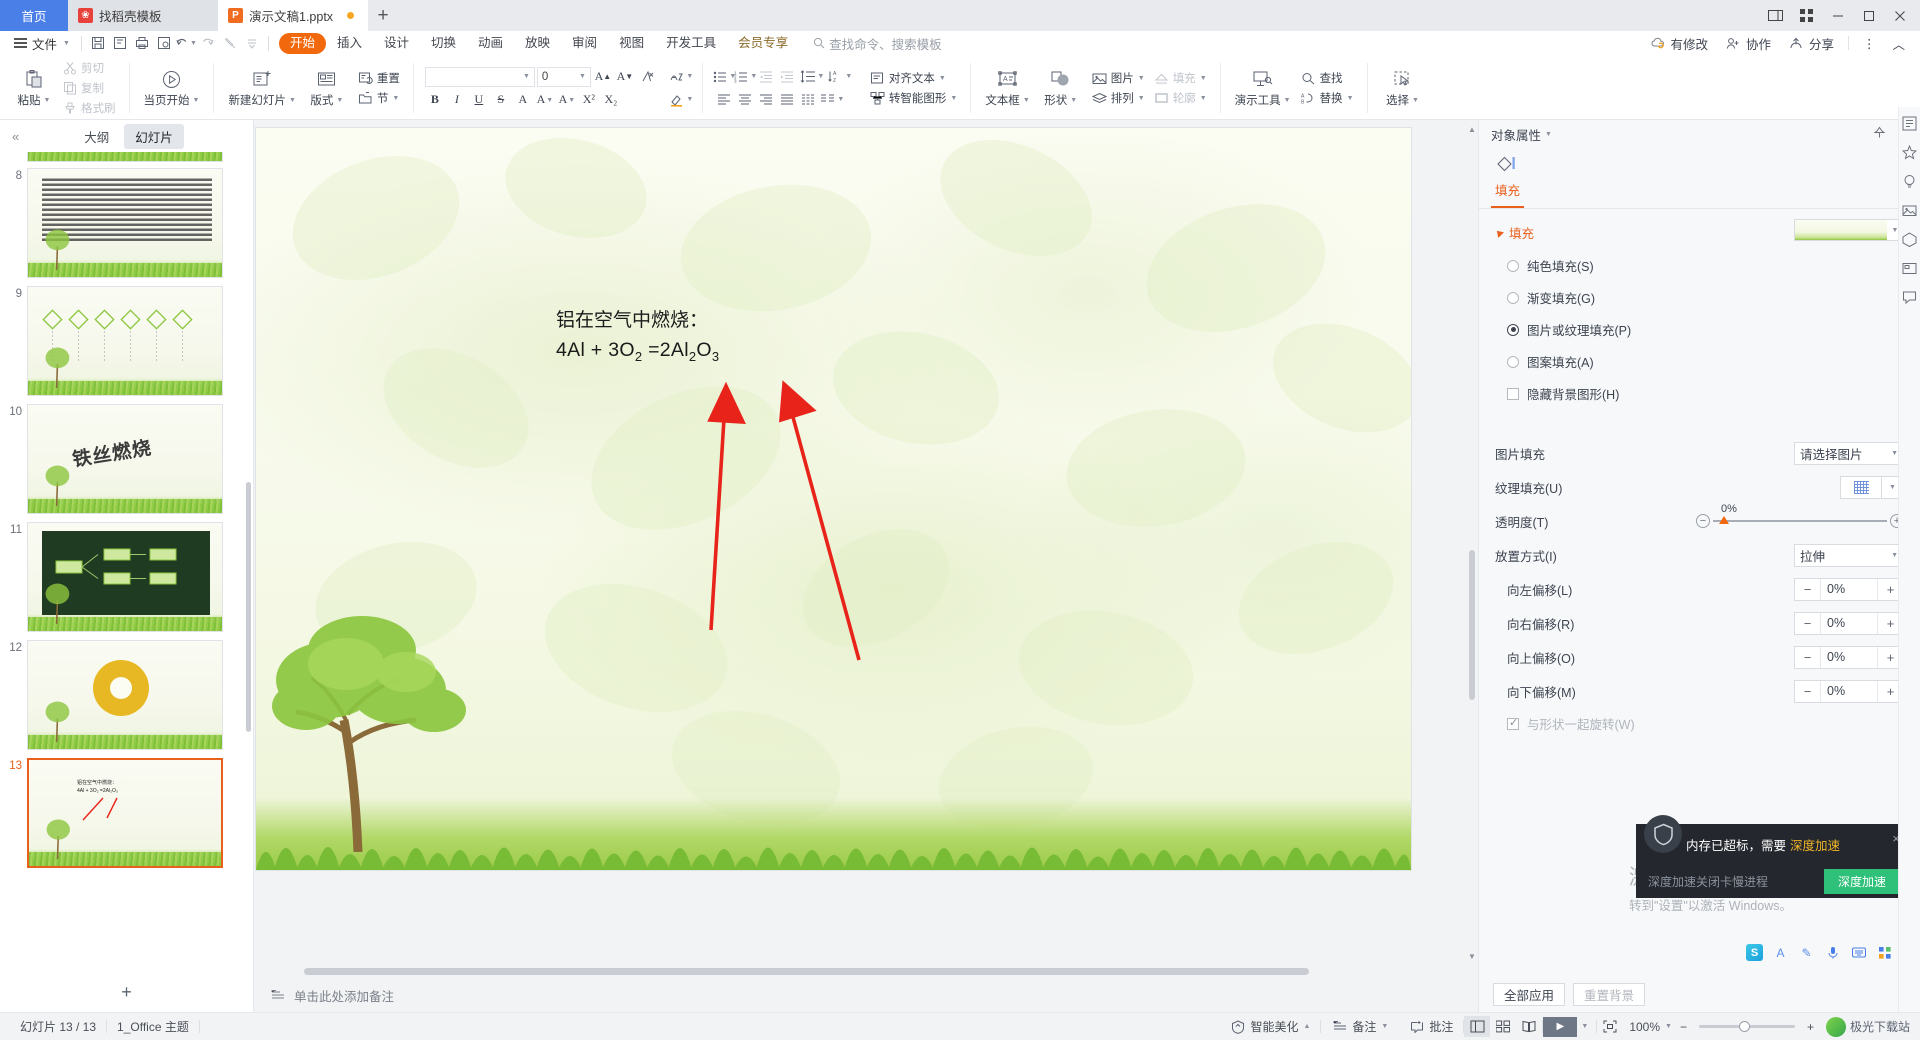 This screenshot has height=1040, width=1920. I want to click on save-as-icon, so click(120, 43).